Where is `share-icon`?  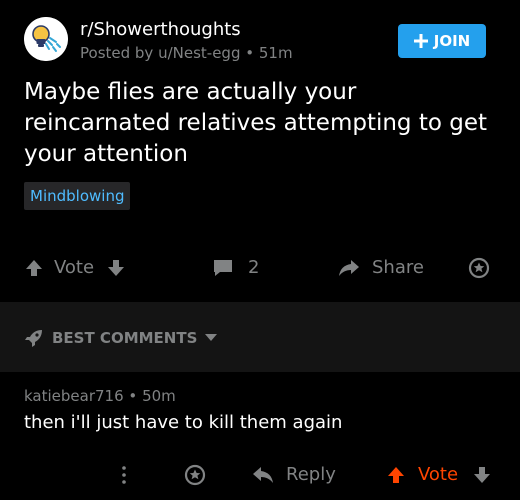
share-icon is located at coordinates (349, 267).